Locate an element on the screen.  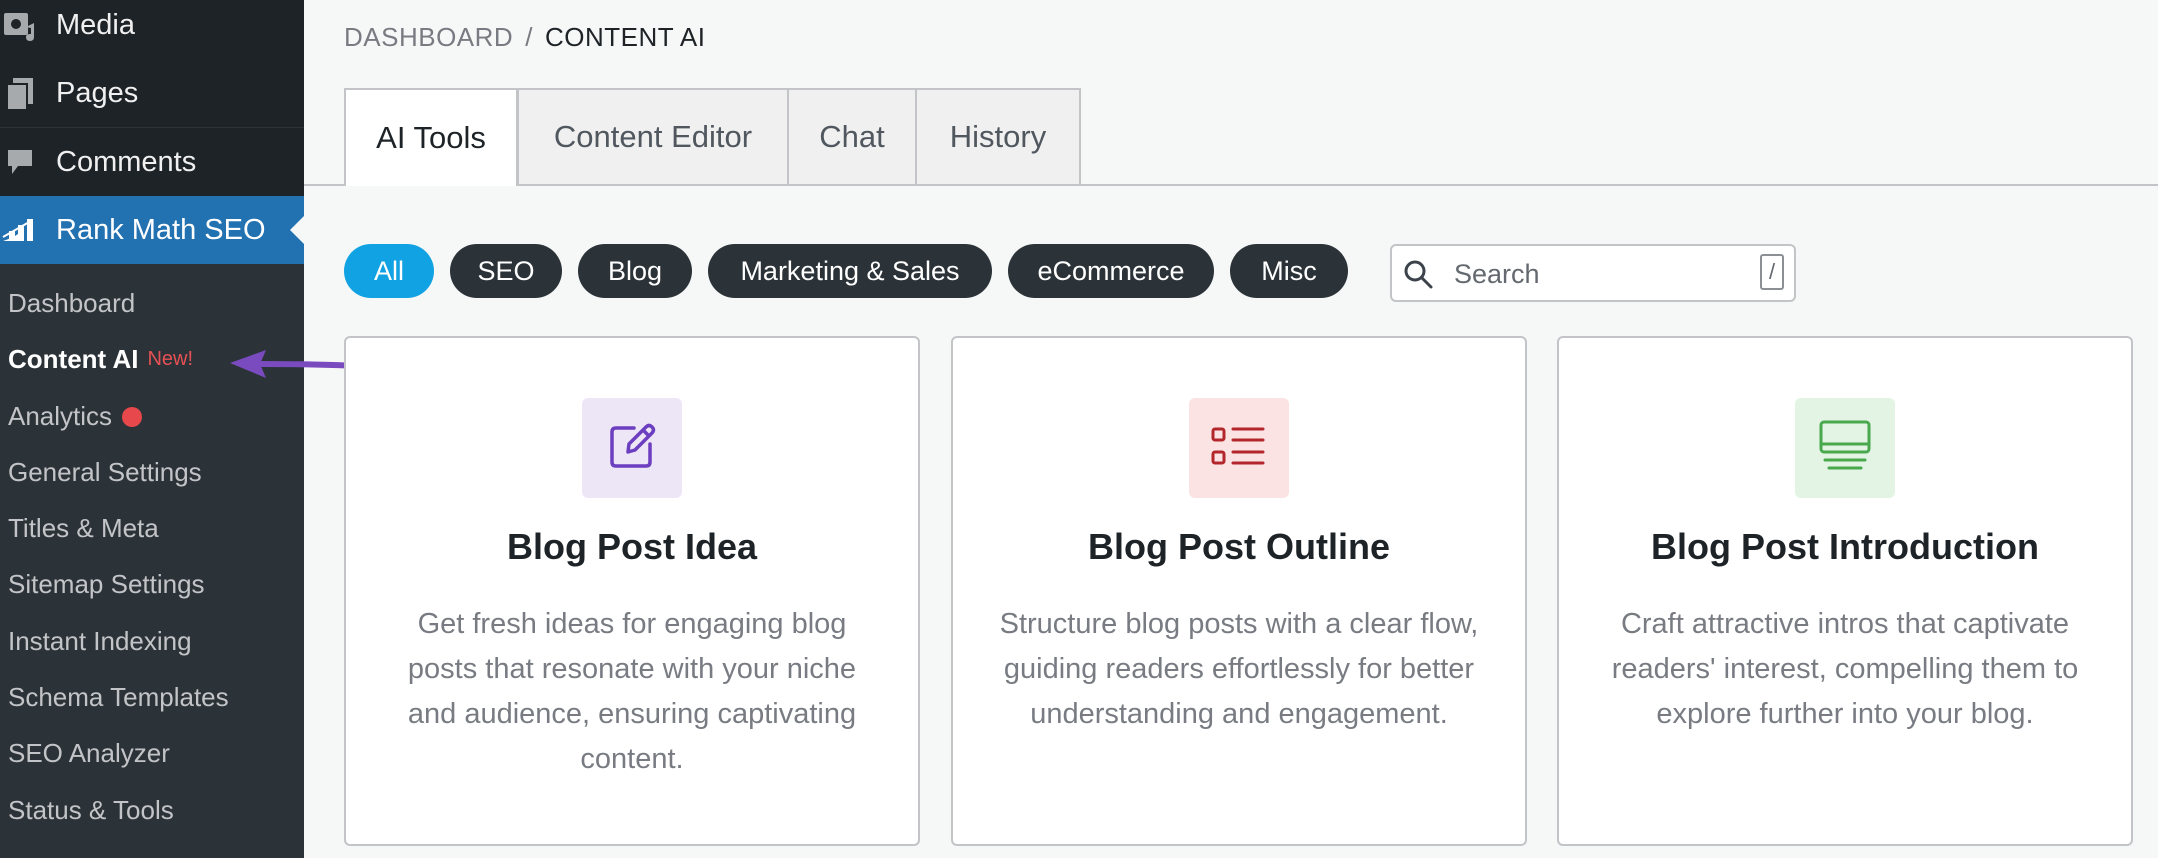
submenu-item-titles-meta: Titles & Meta is located at coordinates (83, 528).